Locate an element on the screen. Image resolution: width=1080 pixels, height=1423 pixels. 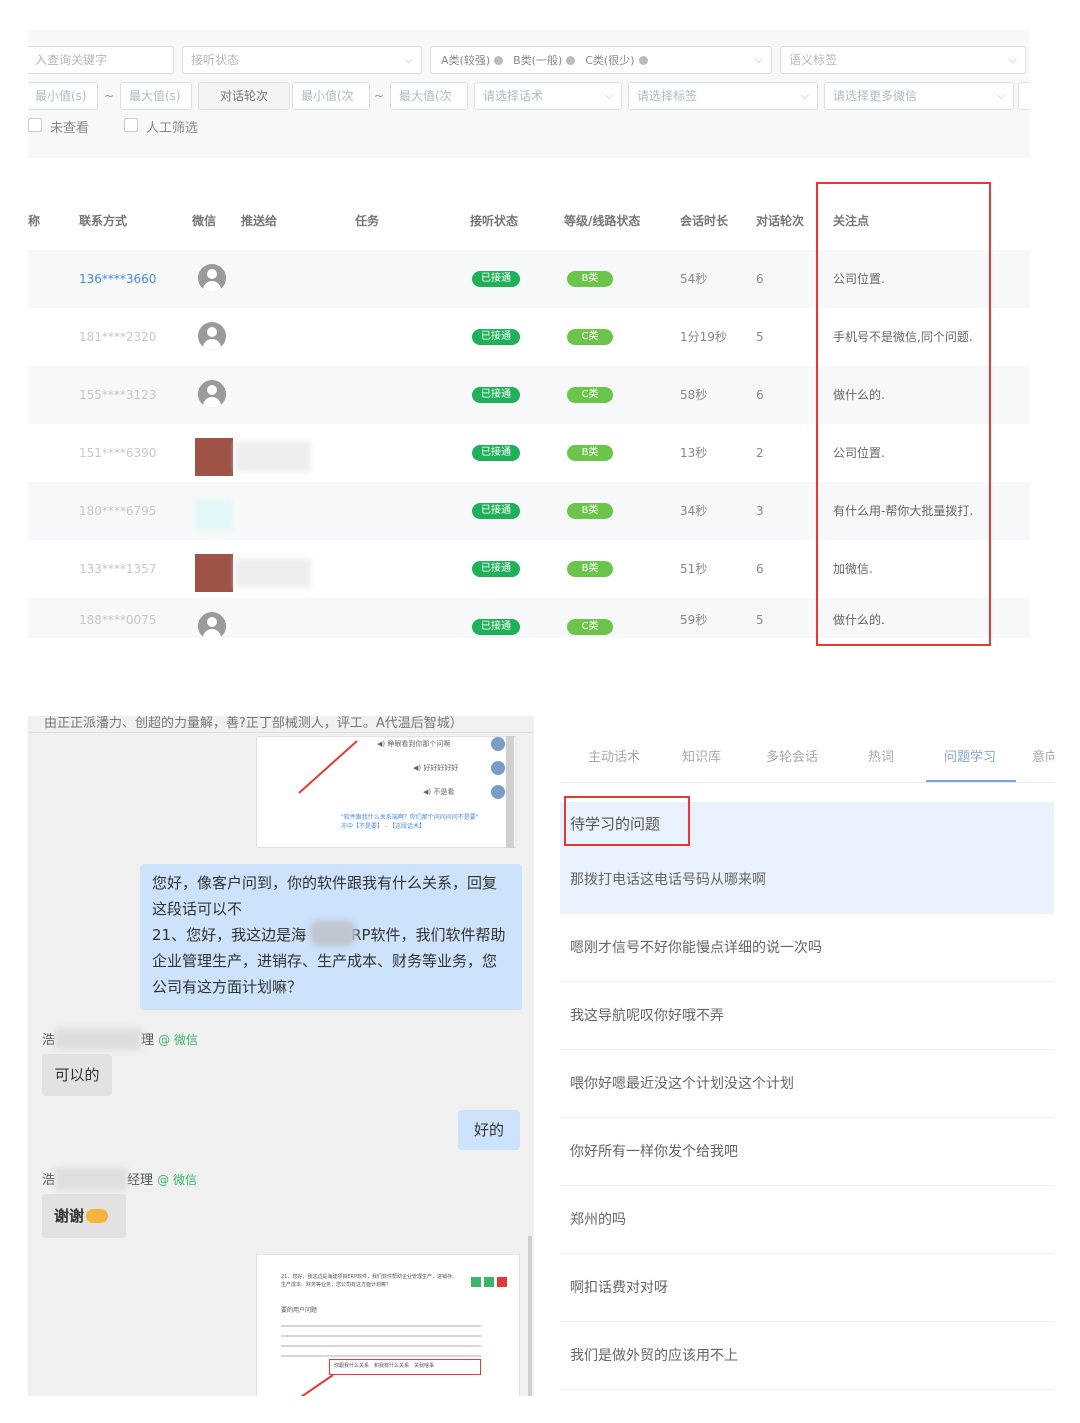
grade-badge: B类 is located at coordinates (590, 453).